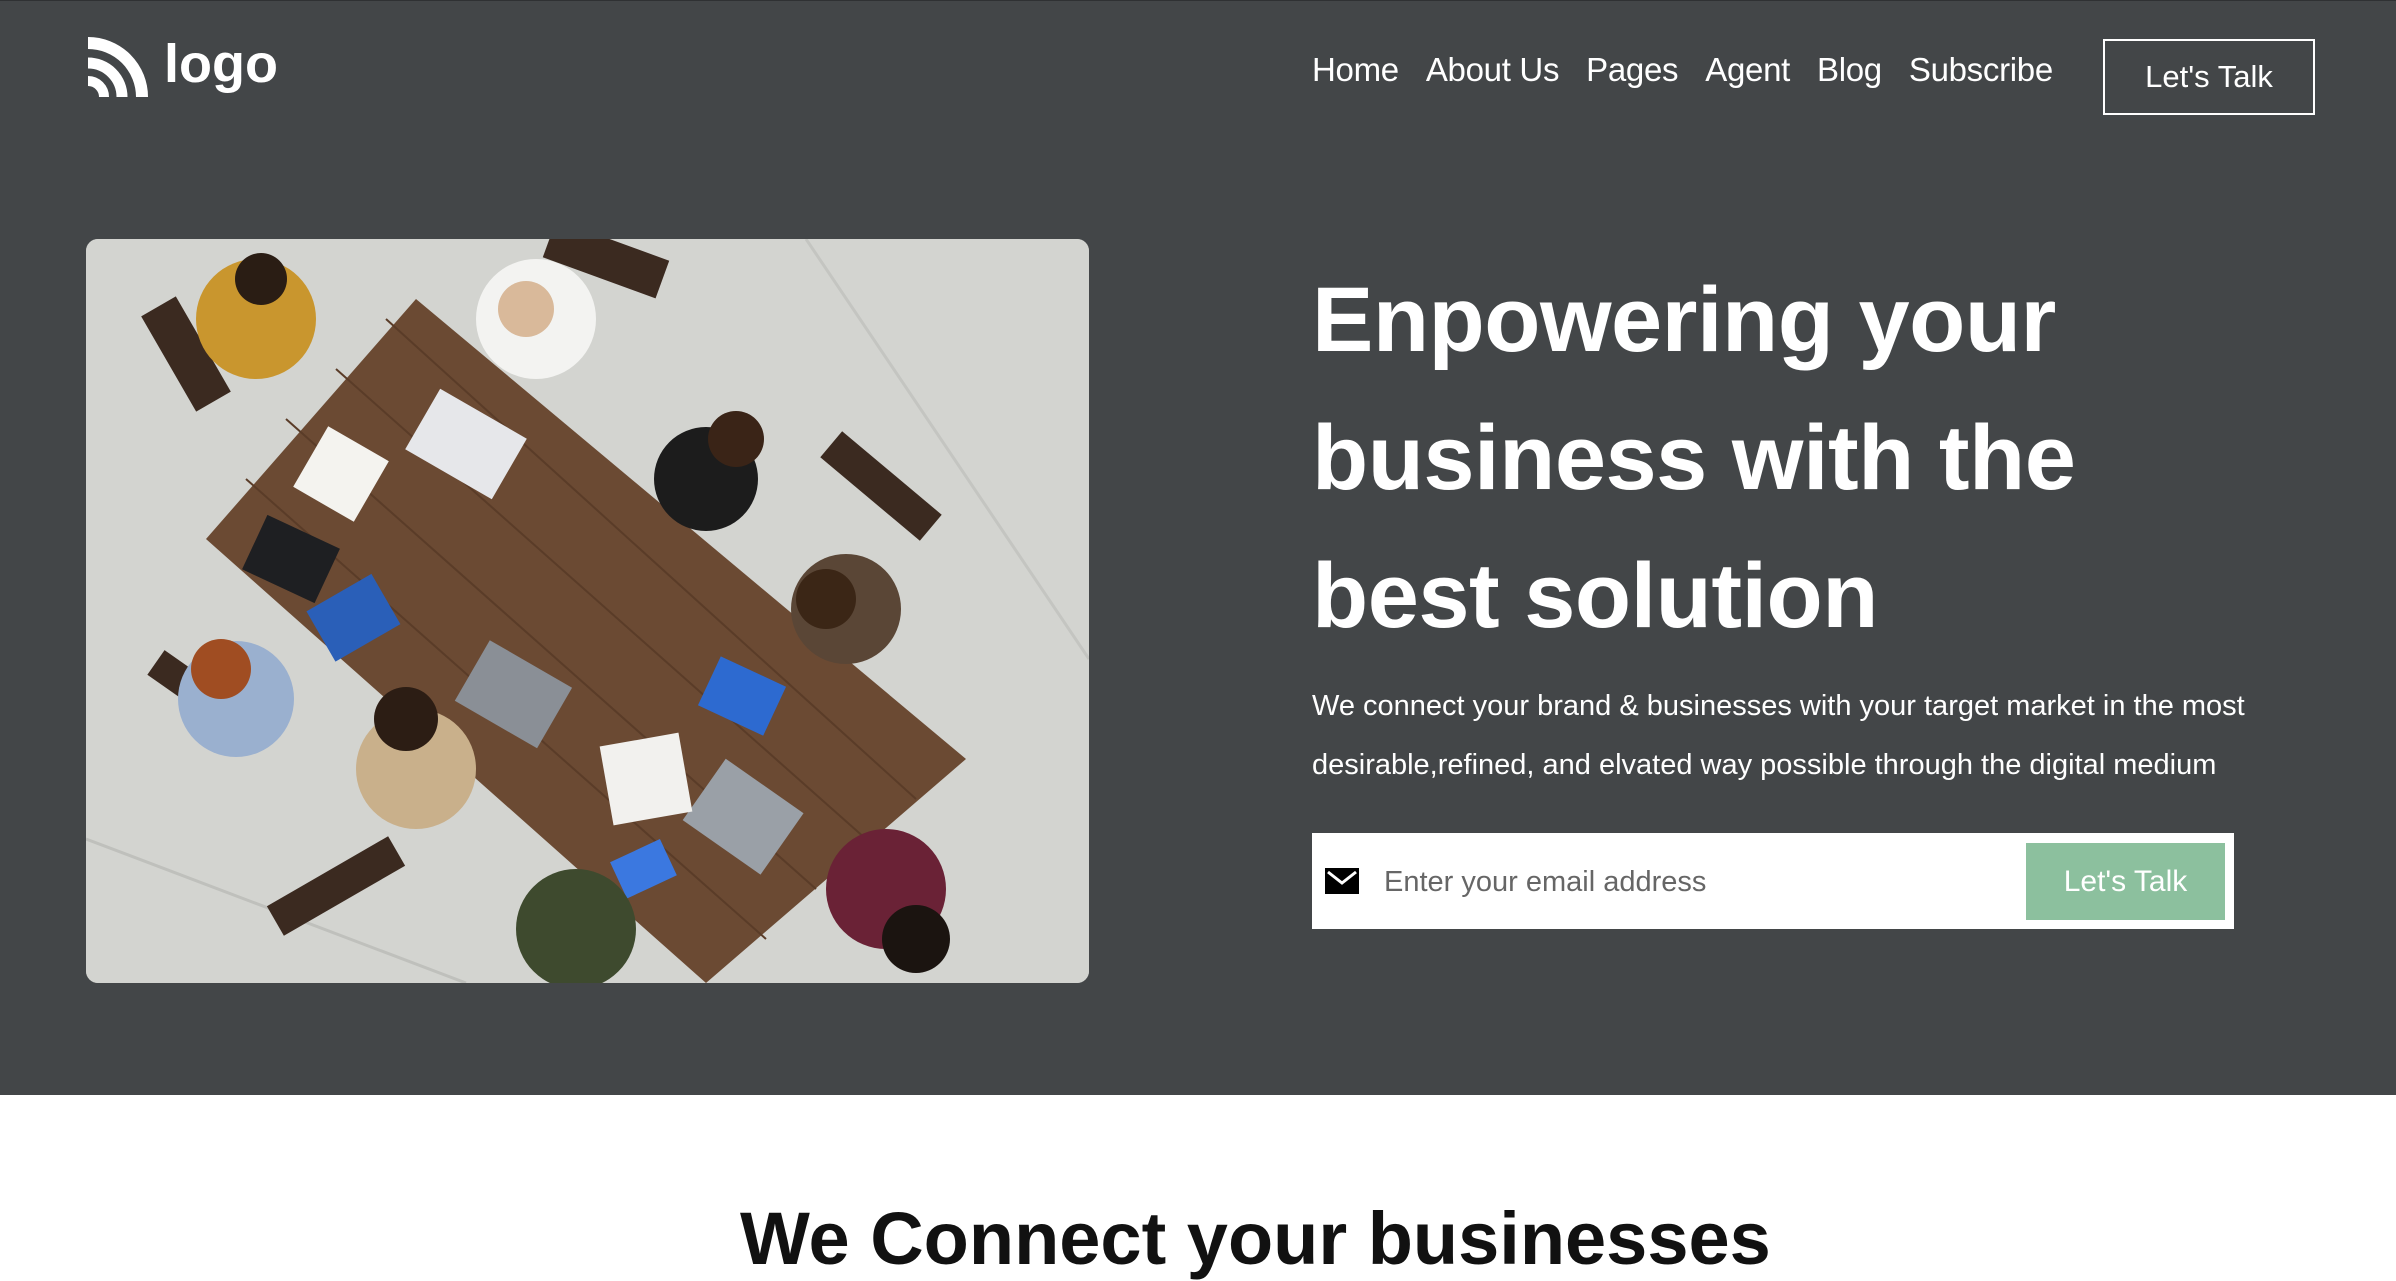 The image size is (2396, 1281). I want to click on main-nav: Home About Us Pages Agent Blog Subscribe, so click(1696, 70).